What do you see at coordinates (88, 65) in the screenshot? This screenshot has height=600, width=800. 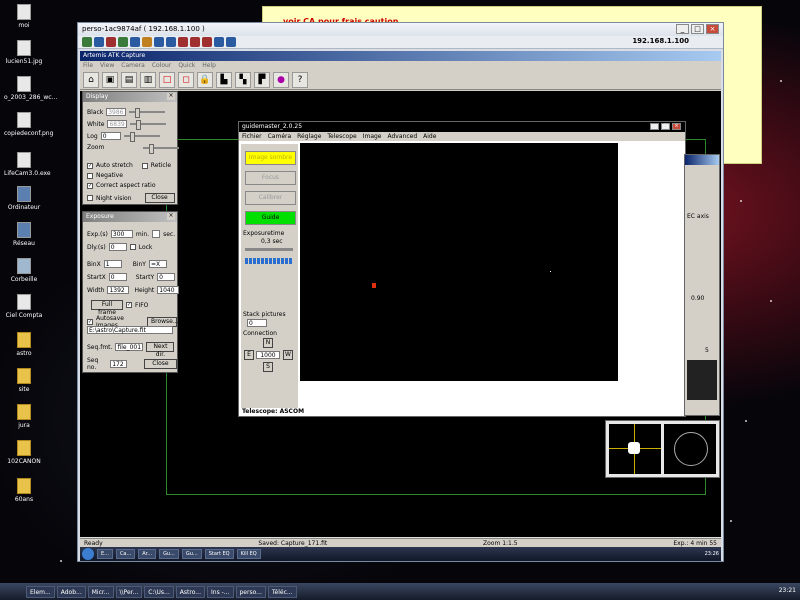 I see `menu-file: File` at bounding box center [88, 65].